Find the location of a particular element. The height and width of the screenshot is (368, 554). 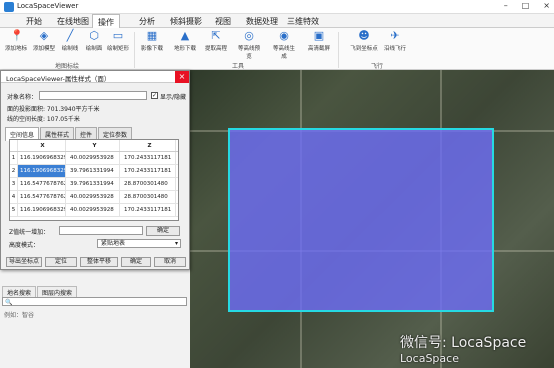

draw-line-button: ╱ 绘制线 is located at coordinates (70, 41).